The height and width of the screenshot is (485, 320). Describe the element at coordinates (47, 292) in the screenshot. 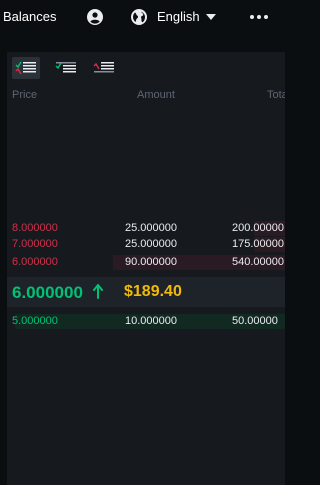

I see `last-price: 6.000000` at that location.